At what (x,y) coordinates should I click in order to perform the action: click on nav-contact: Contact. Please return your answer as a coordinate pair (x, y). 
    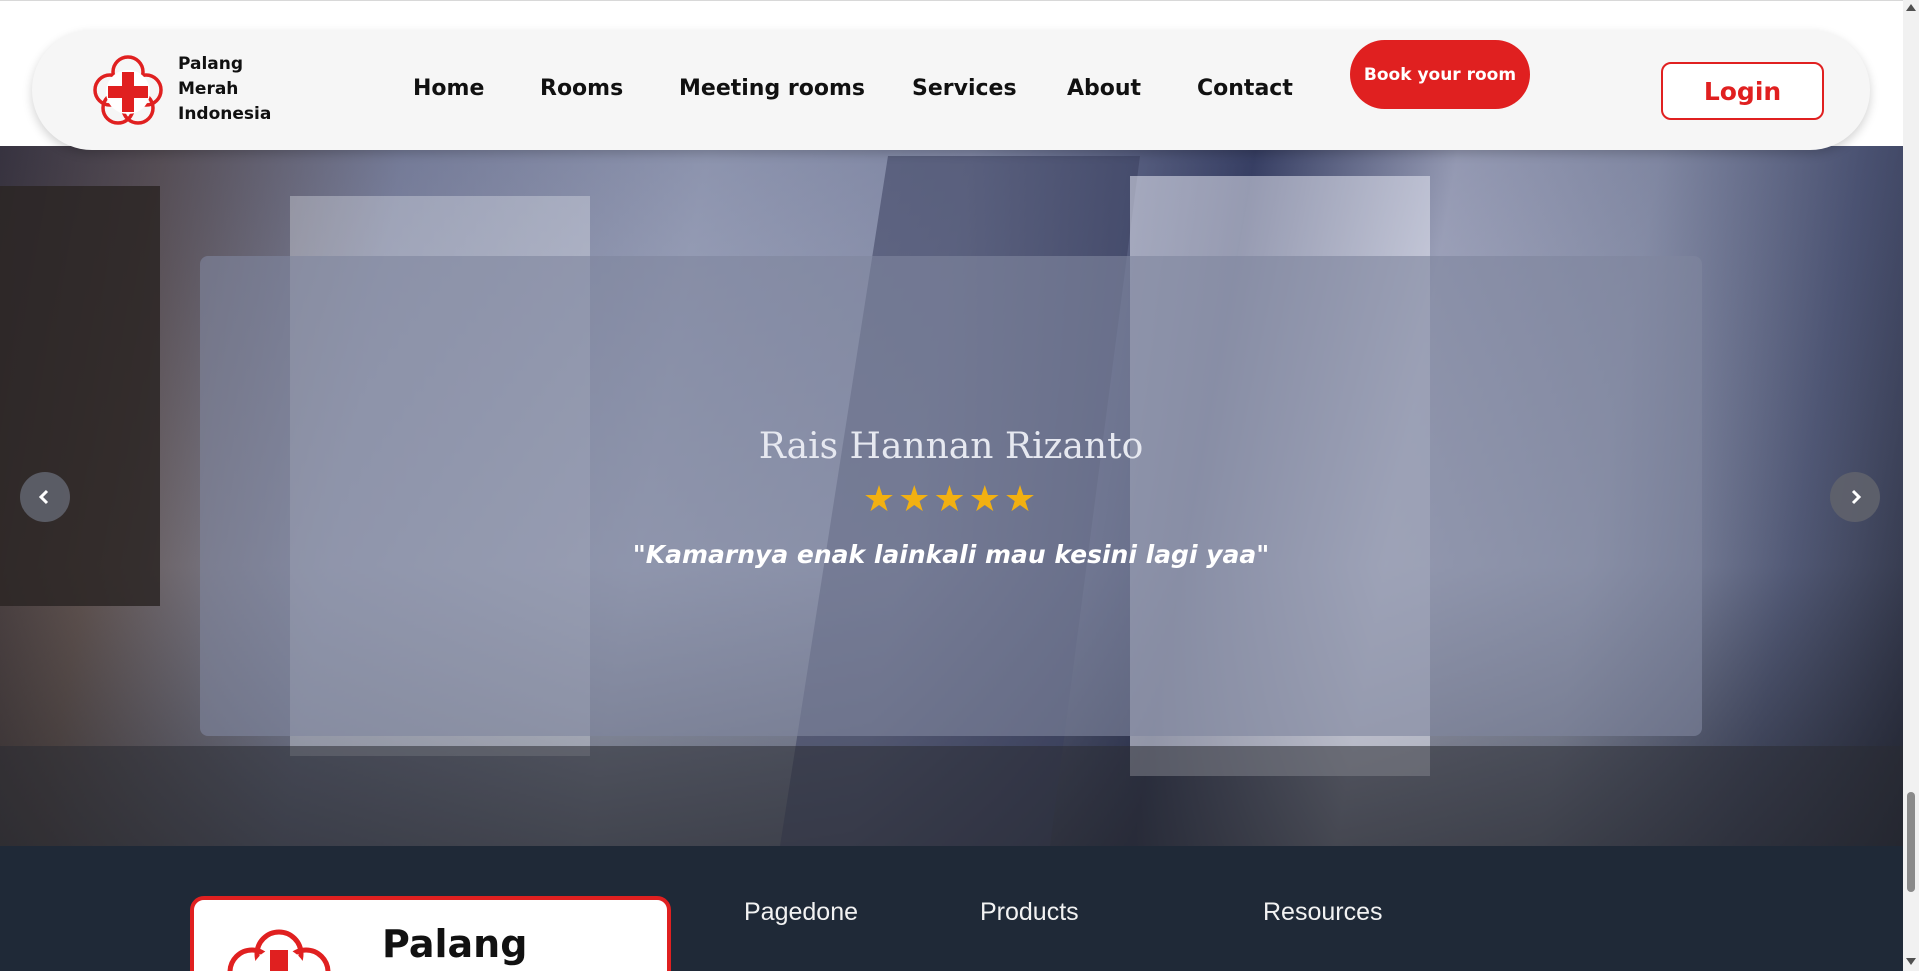
    Looking at the image, I should click on (1245, 88).